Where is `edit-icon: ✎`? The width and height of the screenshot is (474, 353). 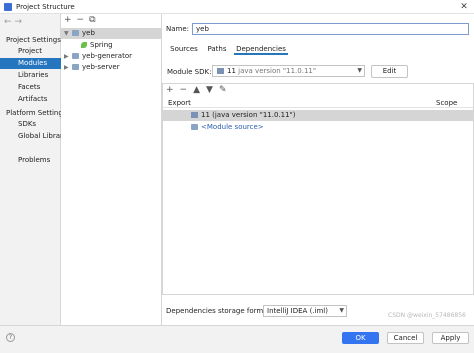
edit-icon: ✎ is located at coordinates (226, 90).